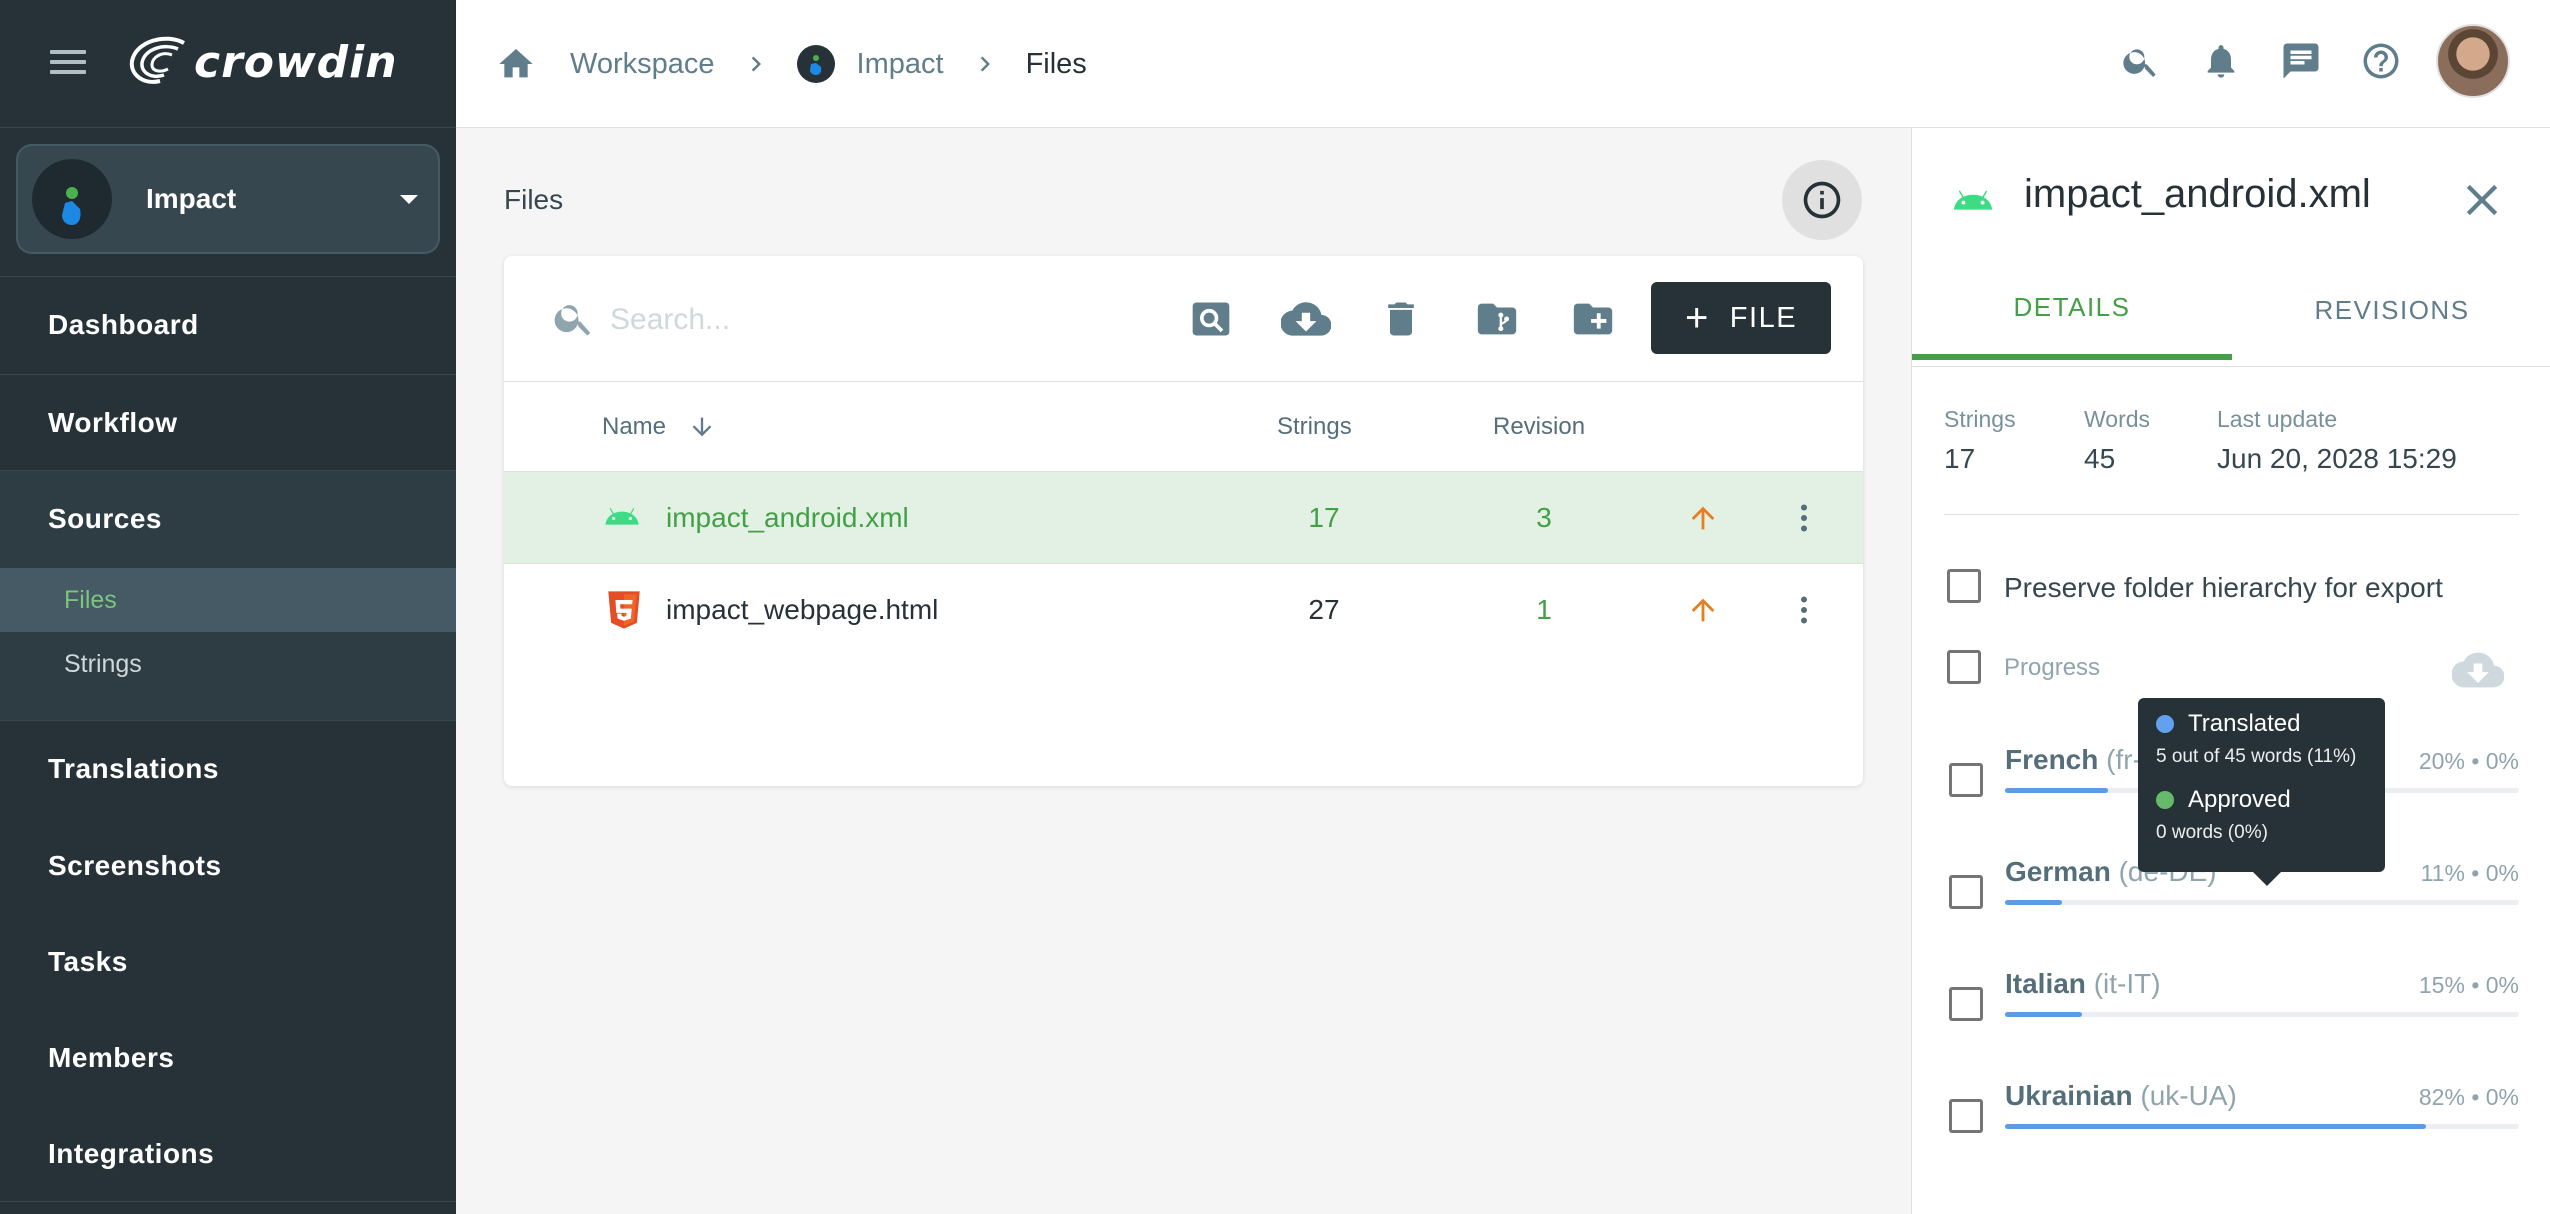  What do you see at coordinates (860, 320) in the screenshot?
I see `search-input` at bounding box center [860, 320].